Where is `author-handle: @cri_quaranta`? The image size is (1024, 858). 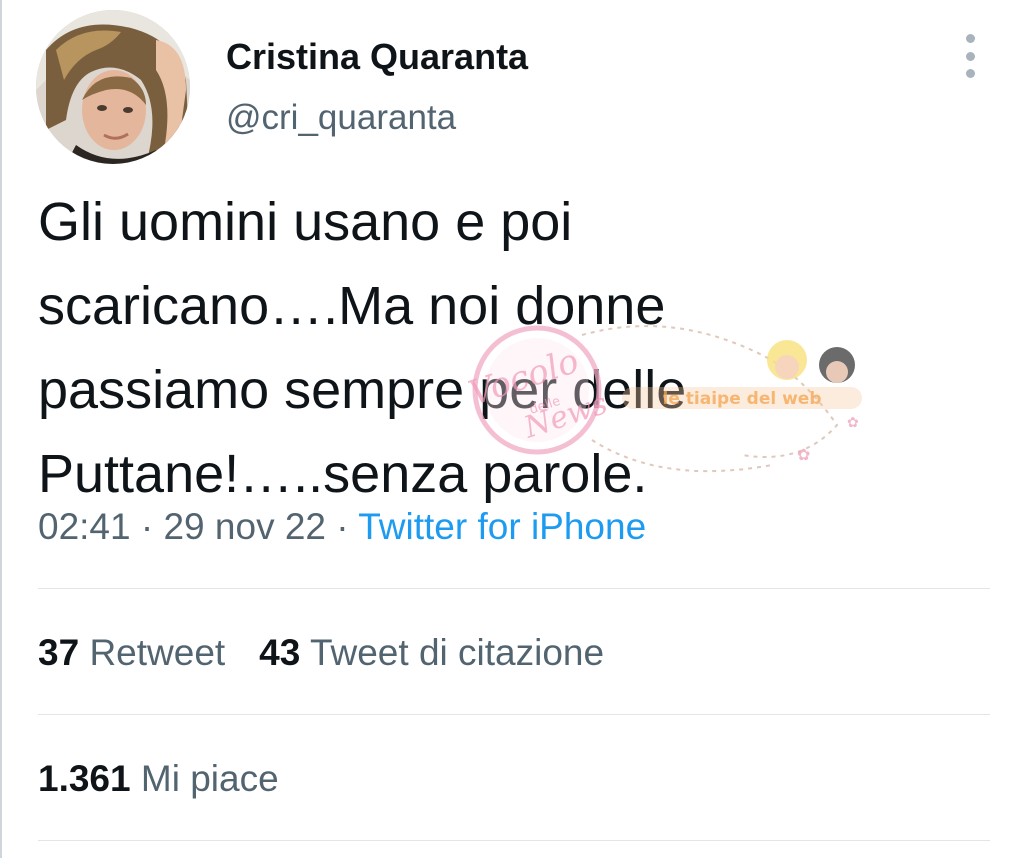 author-handle: @cri_quaranta is located at coordinates (341, 118).